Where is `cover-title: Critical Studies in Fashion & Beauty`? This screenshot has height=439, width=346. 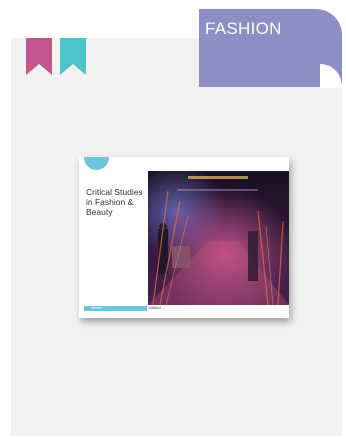 cover-title: Critical Studies in Fashion & Beauty is located at coordinates (114, 202).